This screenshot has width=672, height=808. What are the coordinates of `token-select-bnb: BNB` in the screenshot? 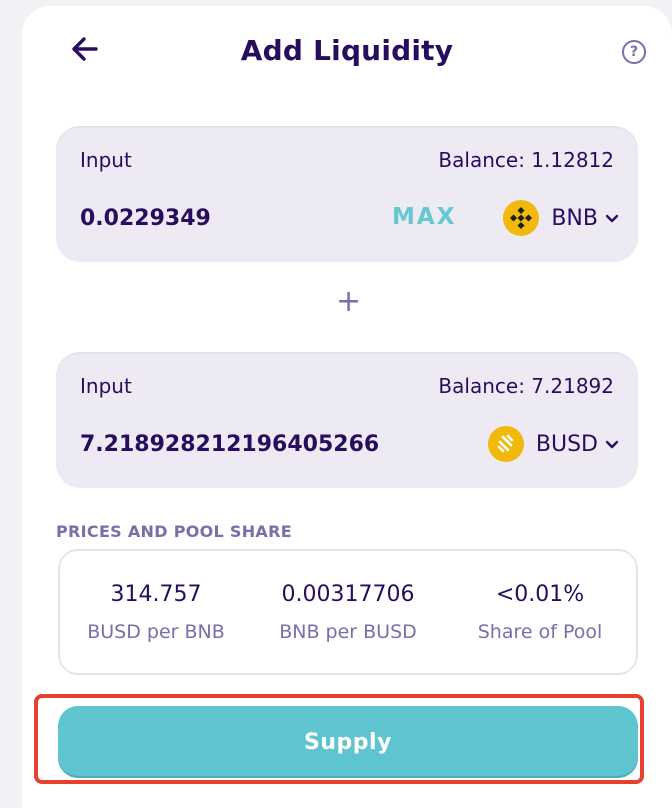 It's located at (561, 218).